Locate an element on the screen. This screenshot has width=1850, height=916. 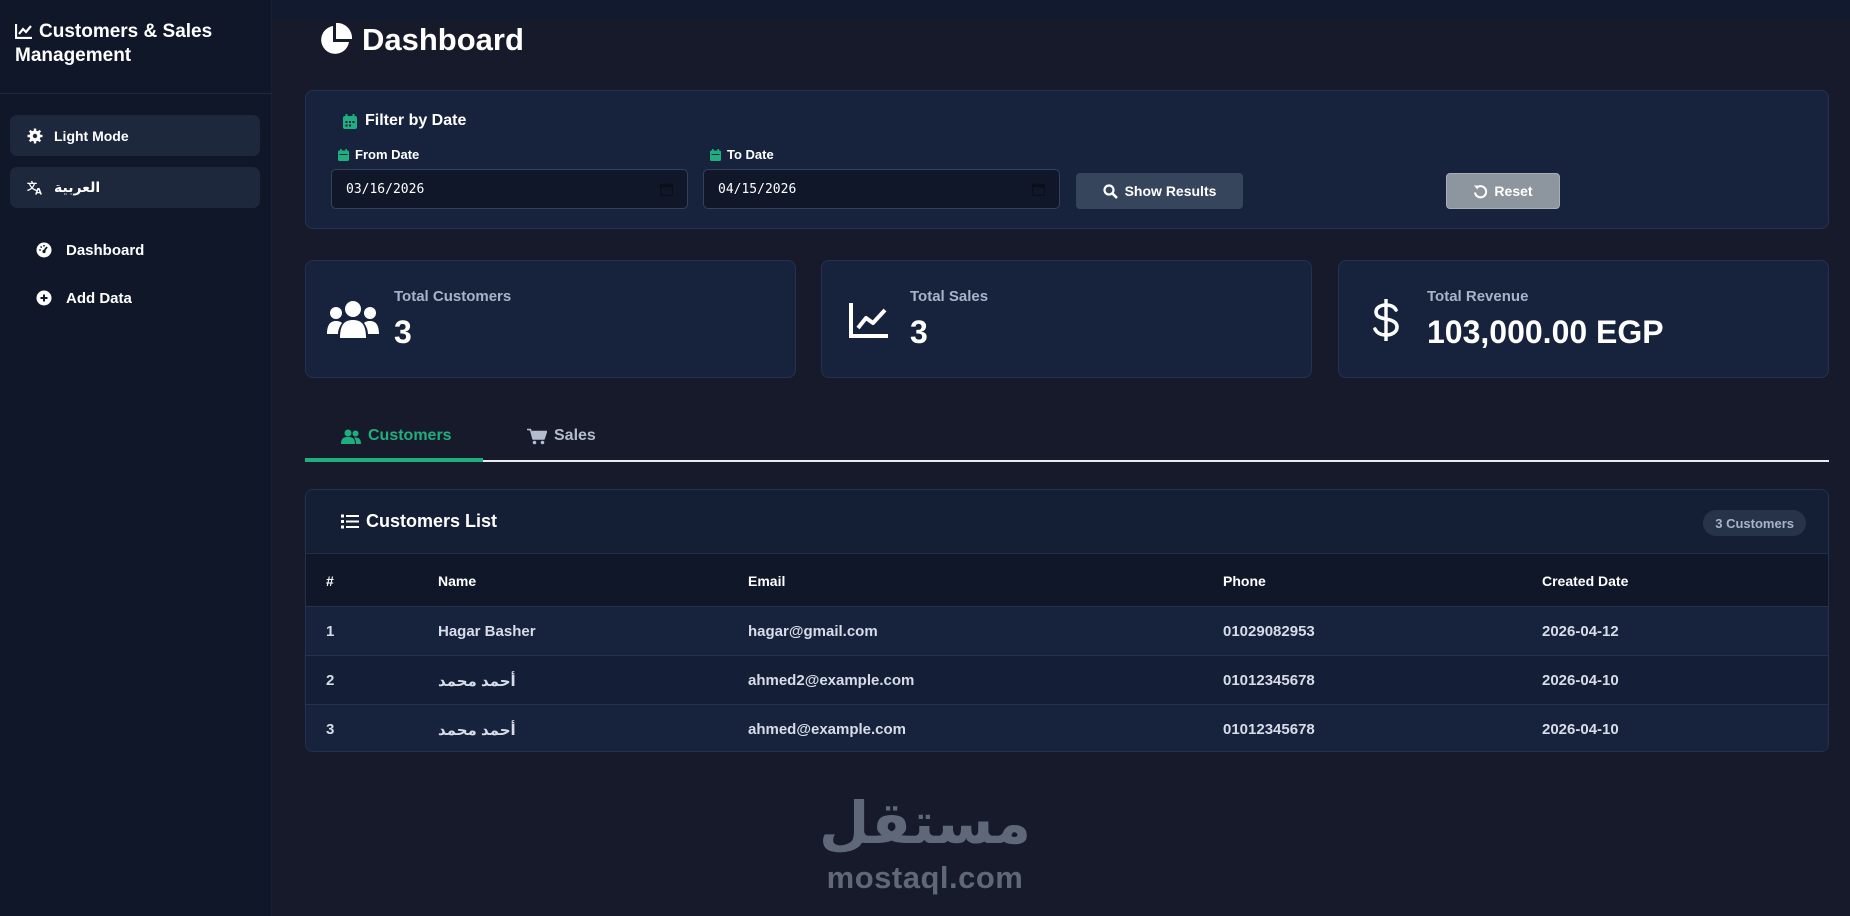
undo-icon is located at coordinates (1481, 191).